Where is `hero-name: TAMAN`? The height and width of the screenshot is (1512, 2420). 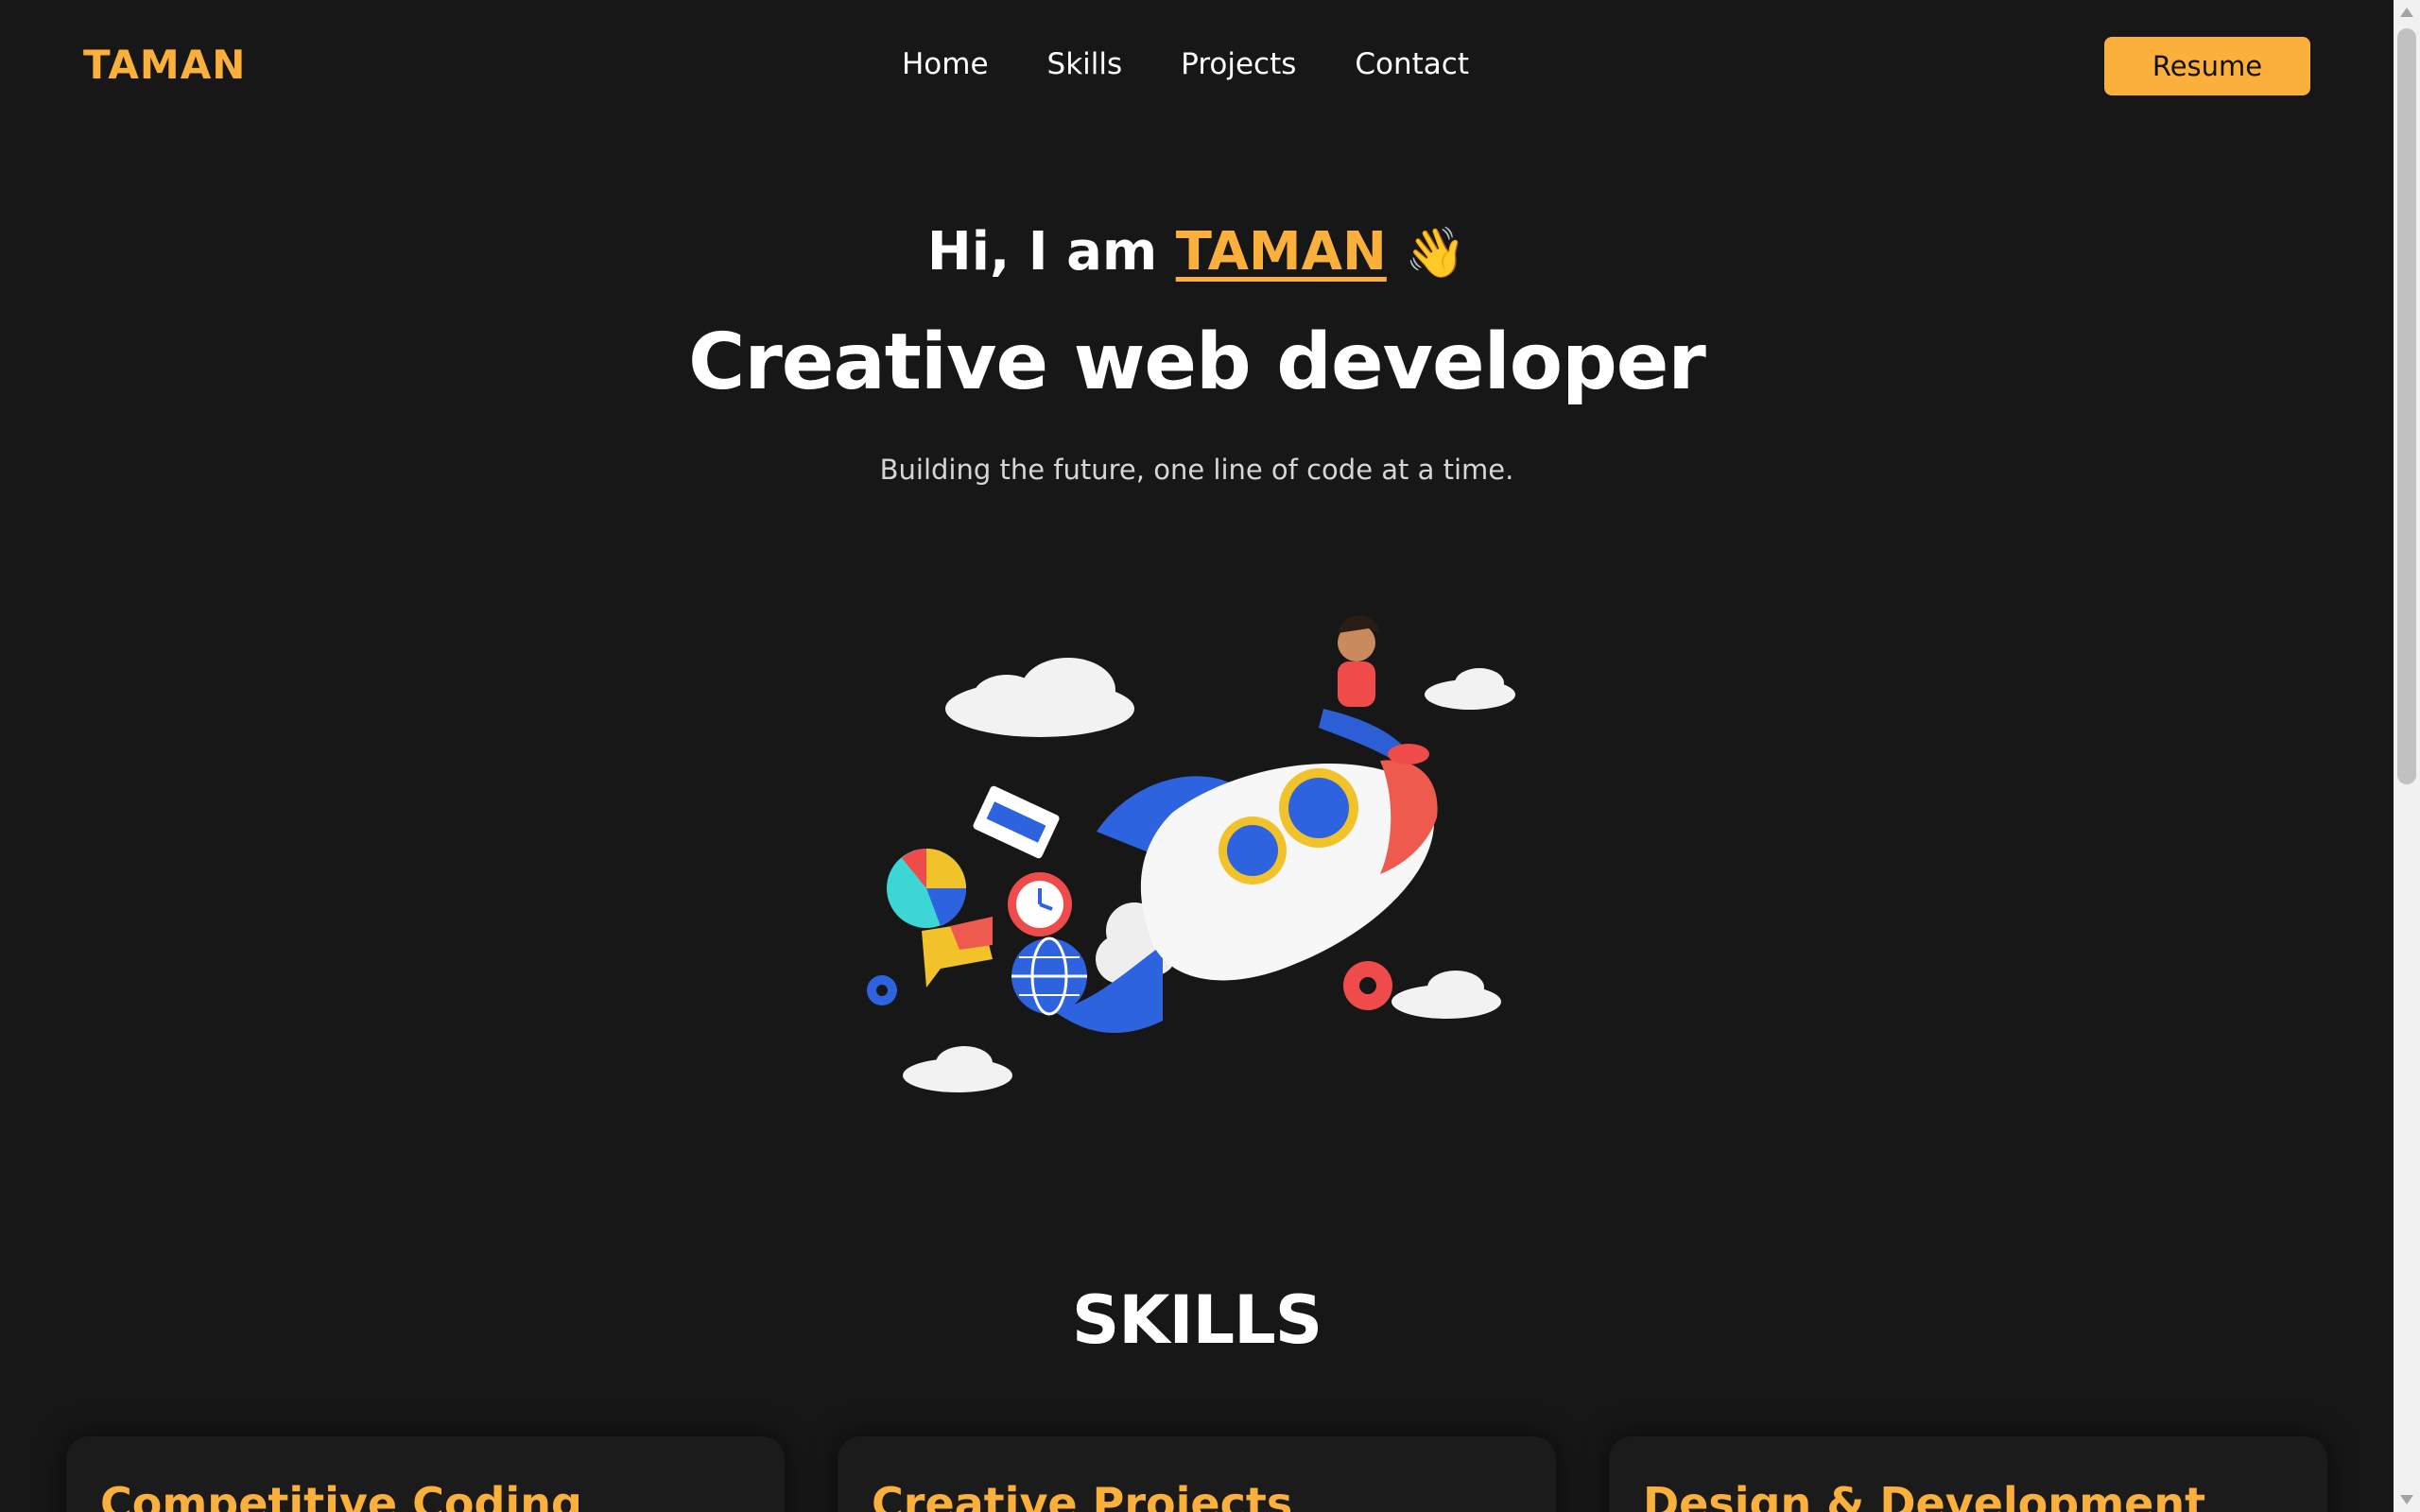 hero-name: TAMAN is located at coordinates (1281, 252).